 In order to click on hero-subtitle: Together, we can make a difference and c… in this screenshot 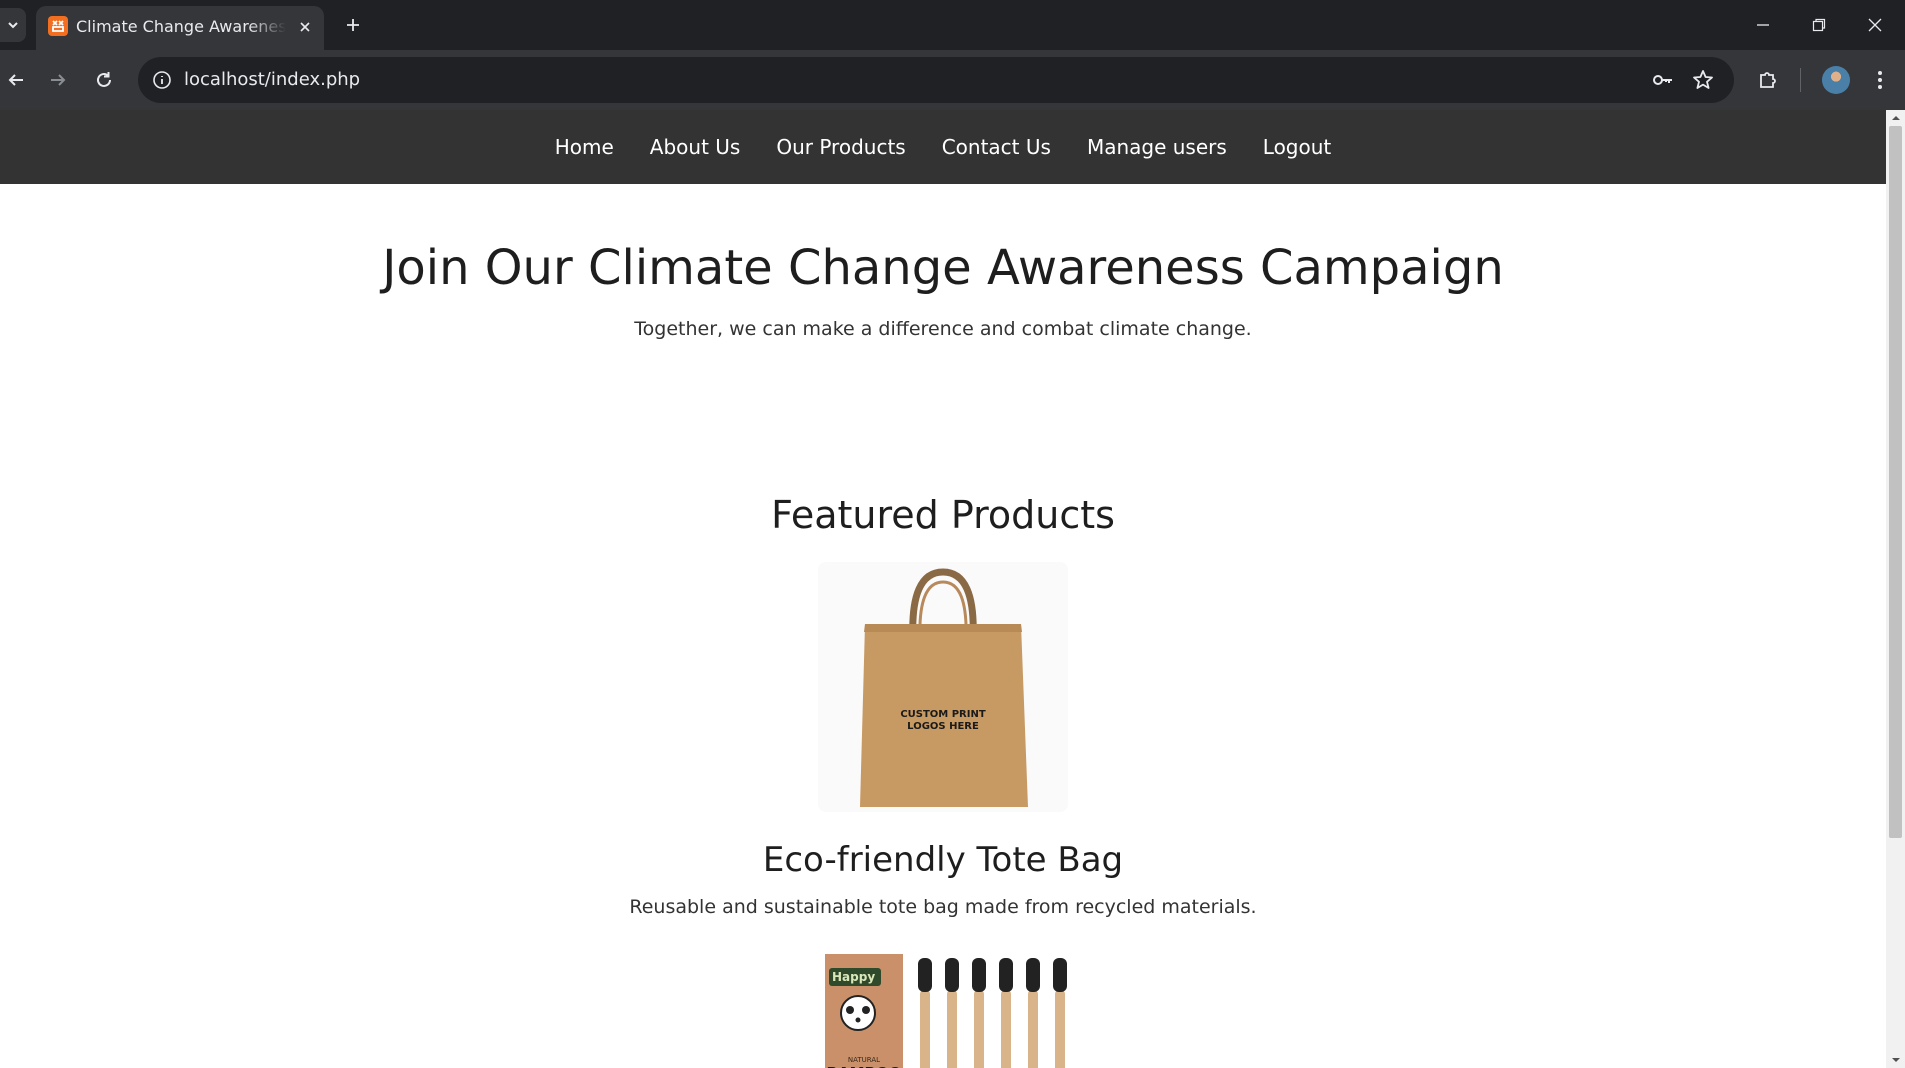, I will do `click(943, 329)`.